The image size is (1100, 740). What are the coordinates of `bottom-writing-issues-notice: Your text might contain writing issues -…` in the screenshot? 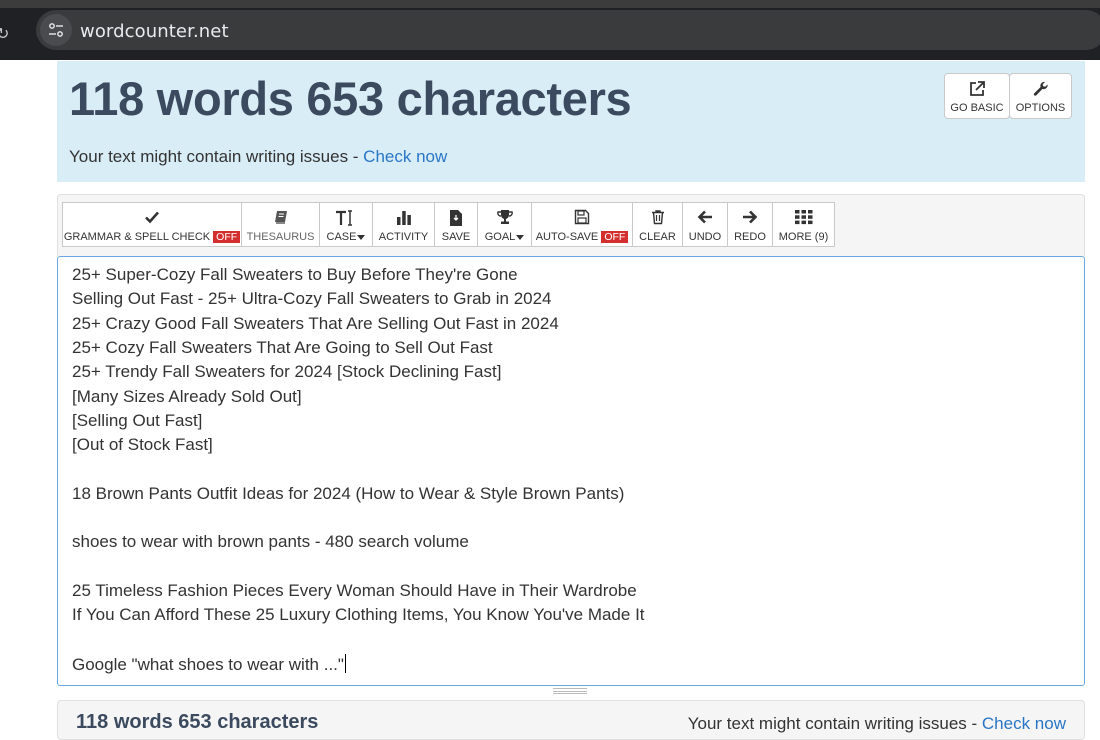 It's located at (877, 724).